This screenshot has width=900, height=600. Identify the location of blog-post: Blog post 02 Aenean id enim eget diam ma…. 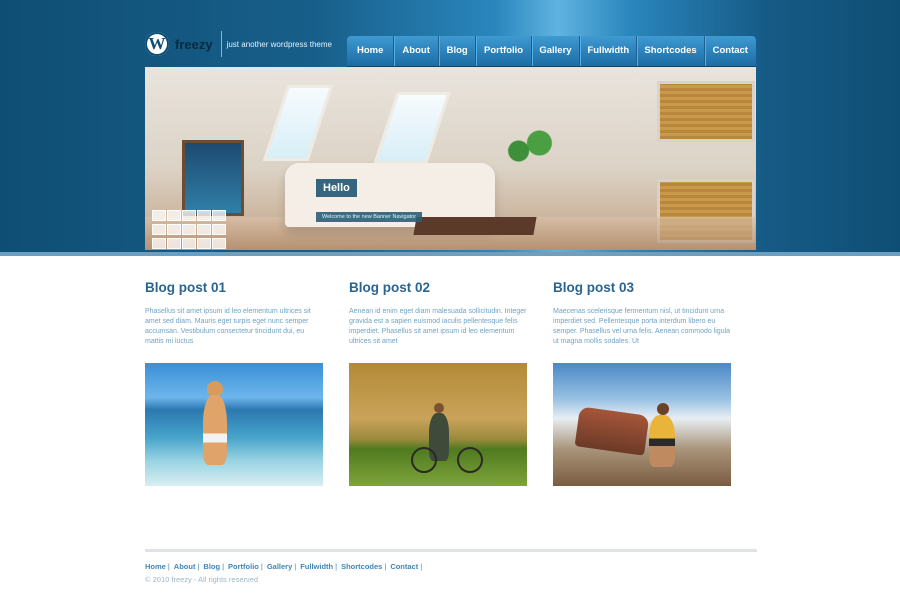
(438, 383).